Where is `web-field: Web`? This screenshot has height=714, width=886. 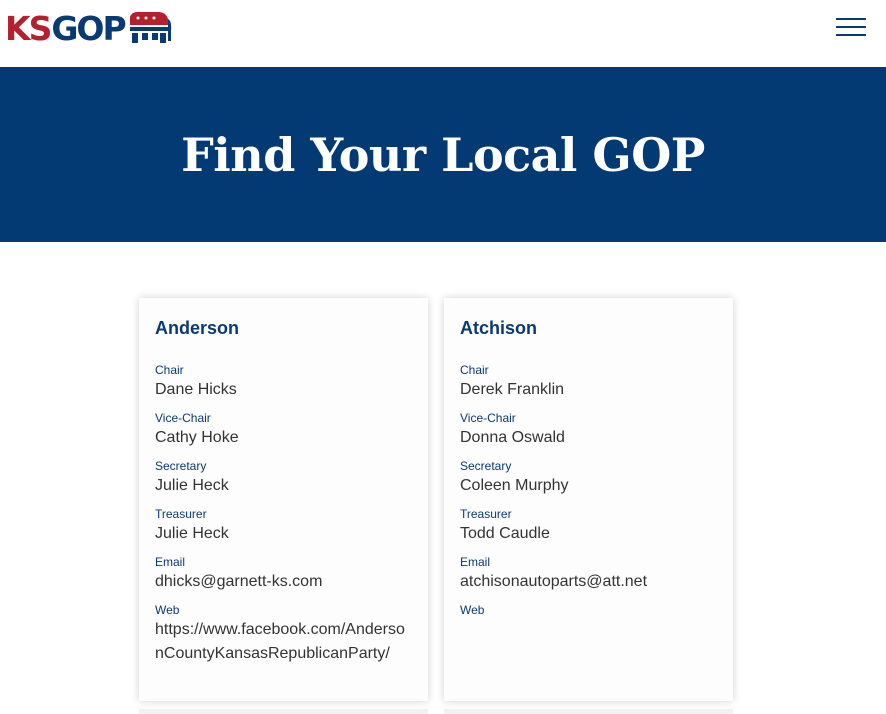
web-field: Web is located at coordinates (588, 622).